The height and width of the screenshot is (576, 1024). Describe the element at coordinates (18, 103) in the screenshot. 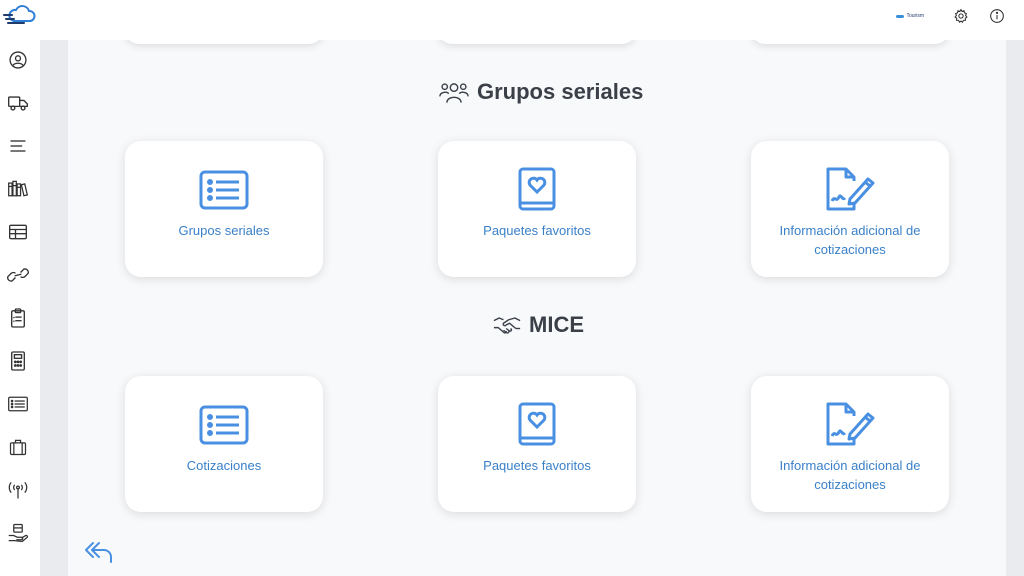

I see `truck-icon` at that location.